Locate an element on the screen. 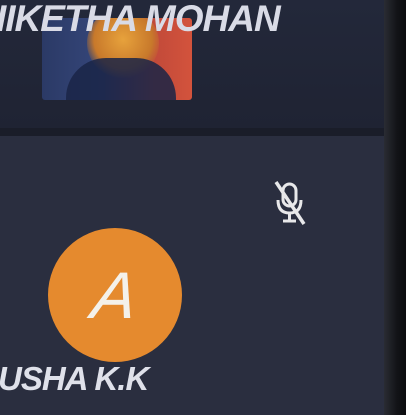 The image size is (406, 415). mic-muted-icon is located at coordinates (290, 203).